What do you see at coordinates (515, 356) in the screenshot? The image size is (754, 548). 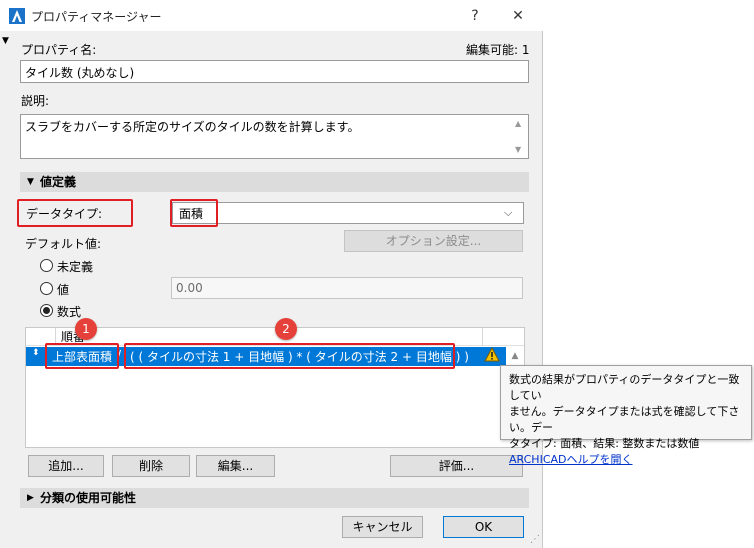 I see `row-scroll-up-icon: ▲` at bounding box center [515, 356].